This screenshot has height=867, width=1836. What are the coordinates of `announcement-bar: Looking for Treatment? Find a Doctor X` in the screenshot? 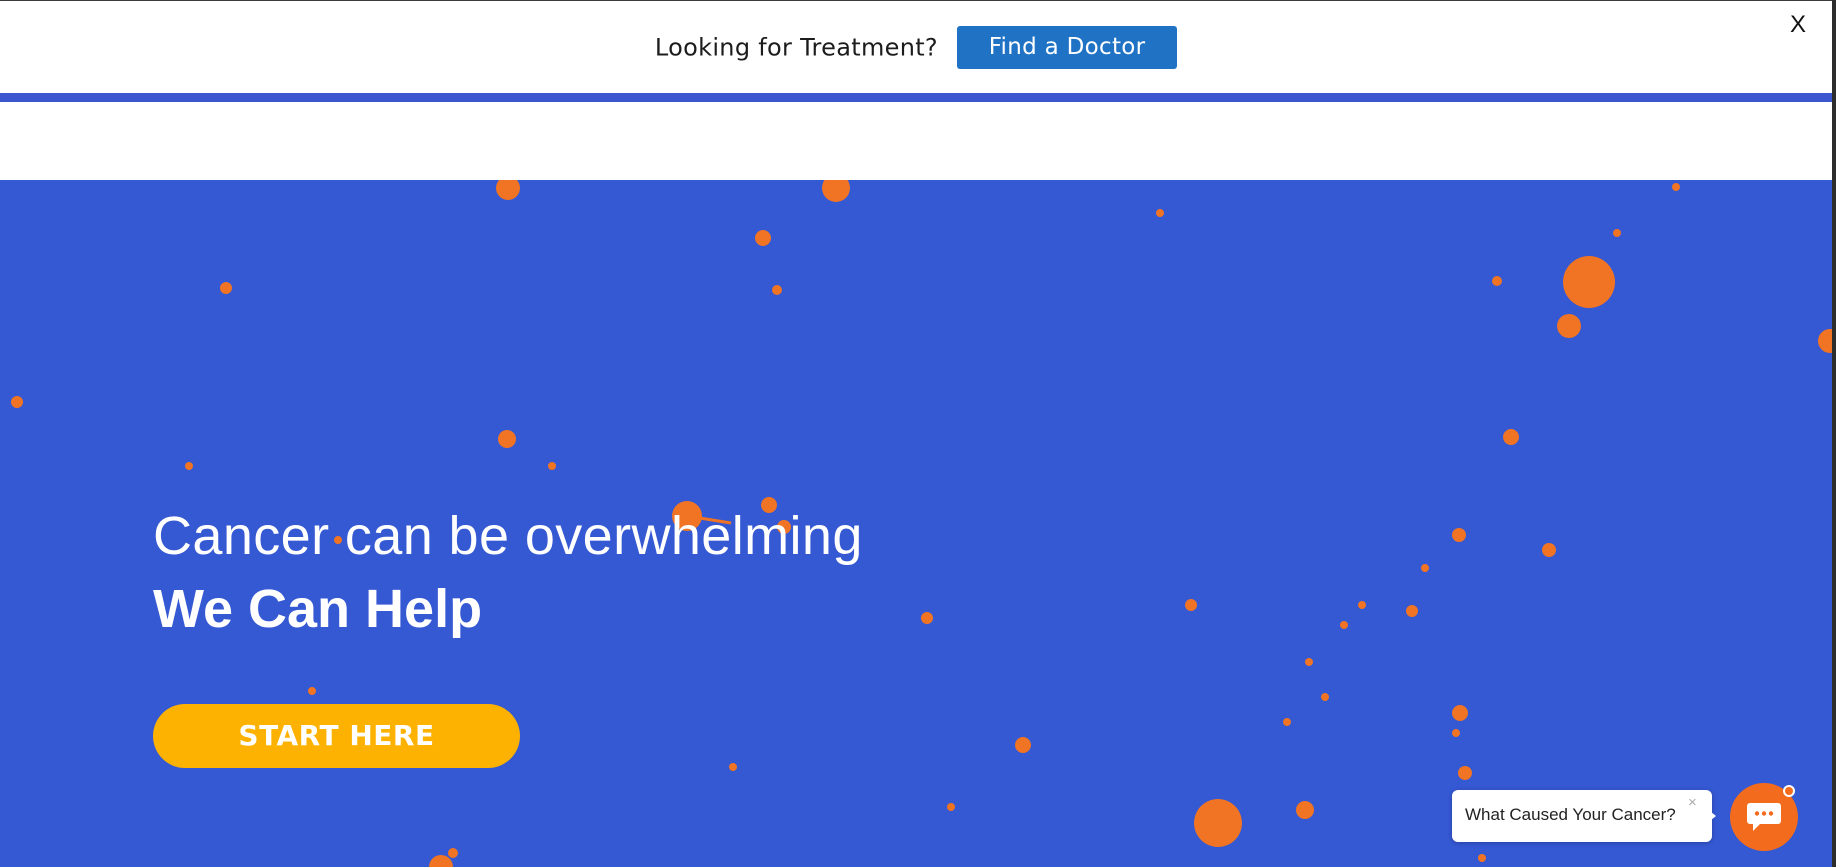 It's located at (916, 46).